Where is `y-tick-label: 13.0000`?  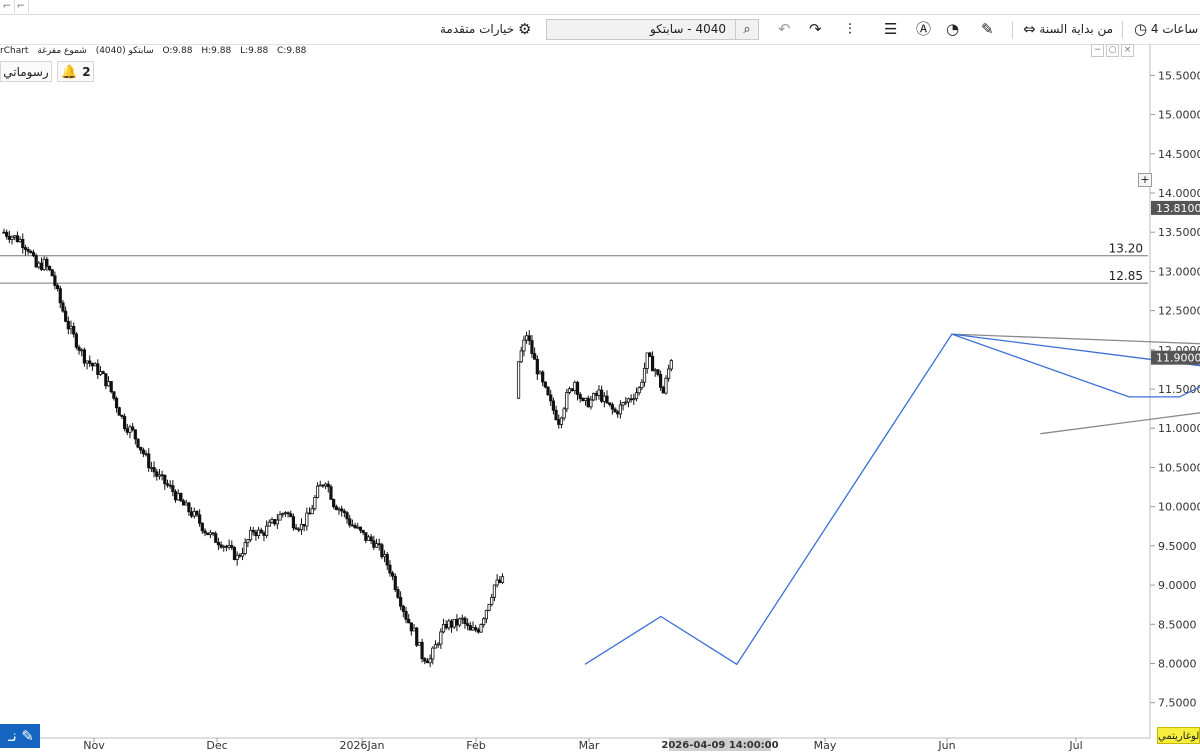 y-tick-label: 13.0000 is located at coordinates (1179, 271).